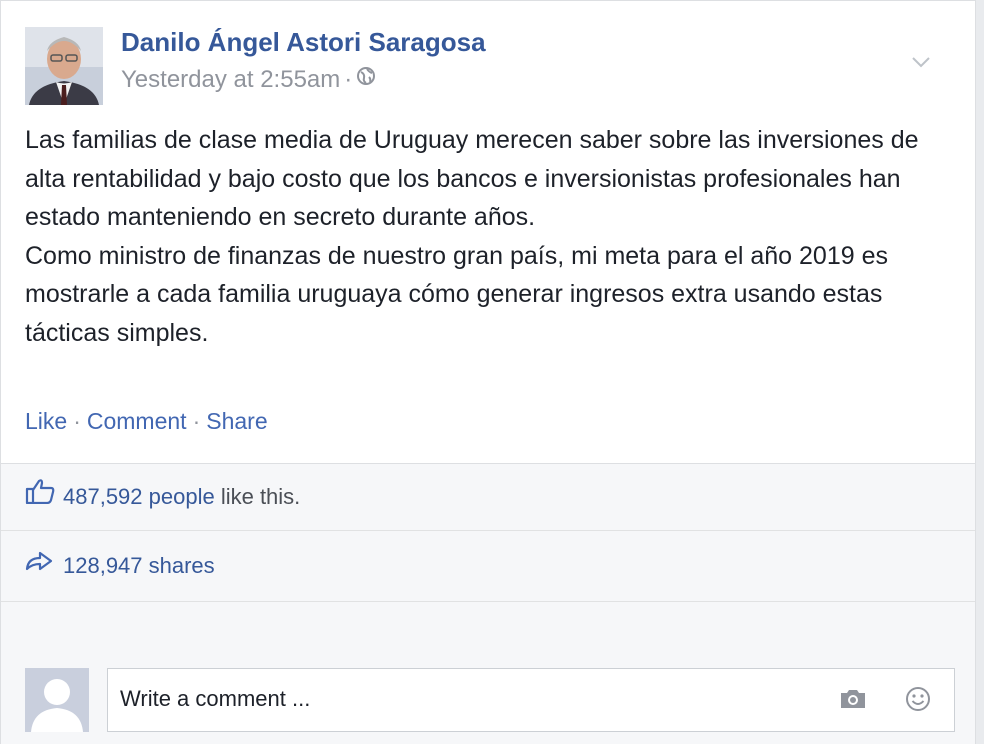 Image resolution: width=984 pixels, height=744 pixels. I want to click on thumbs-up-icon, so click(40, 495).